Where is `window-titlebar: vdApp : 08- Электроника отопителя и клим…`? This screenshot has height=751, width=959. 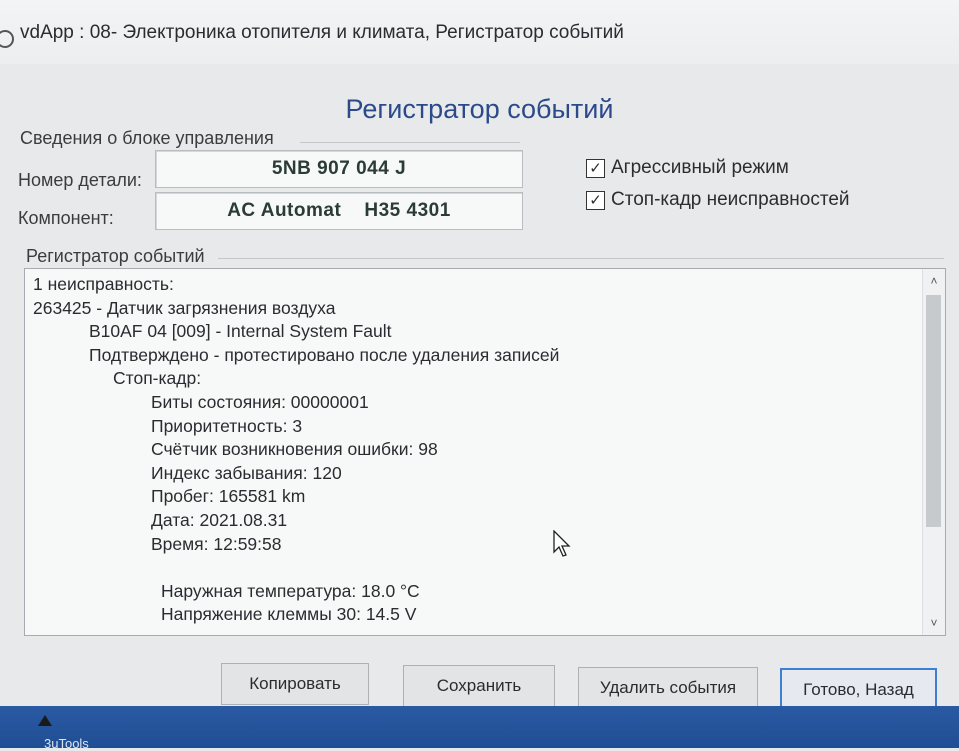 window-titlebar: vdApp : 08- Электроника отопителя и клим… is located at coordinates (479, 32).